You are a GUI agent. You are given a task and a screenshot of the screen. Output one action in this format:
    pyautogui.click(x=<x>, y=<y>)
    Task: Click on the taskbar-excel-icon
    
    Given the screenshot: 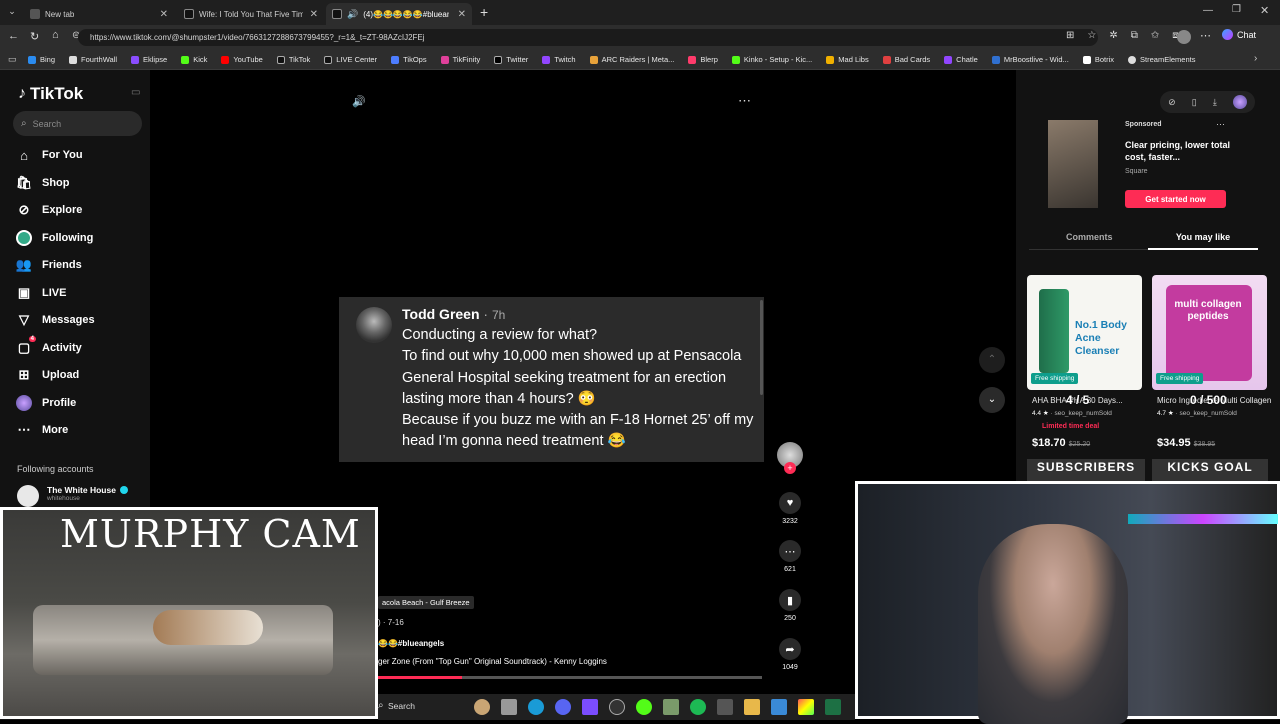 What is the action you would take?
    pyautogui.click(x=833, y=707)
    